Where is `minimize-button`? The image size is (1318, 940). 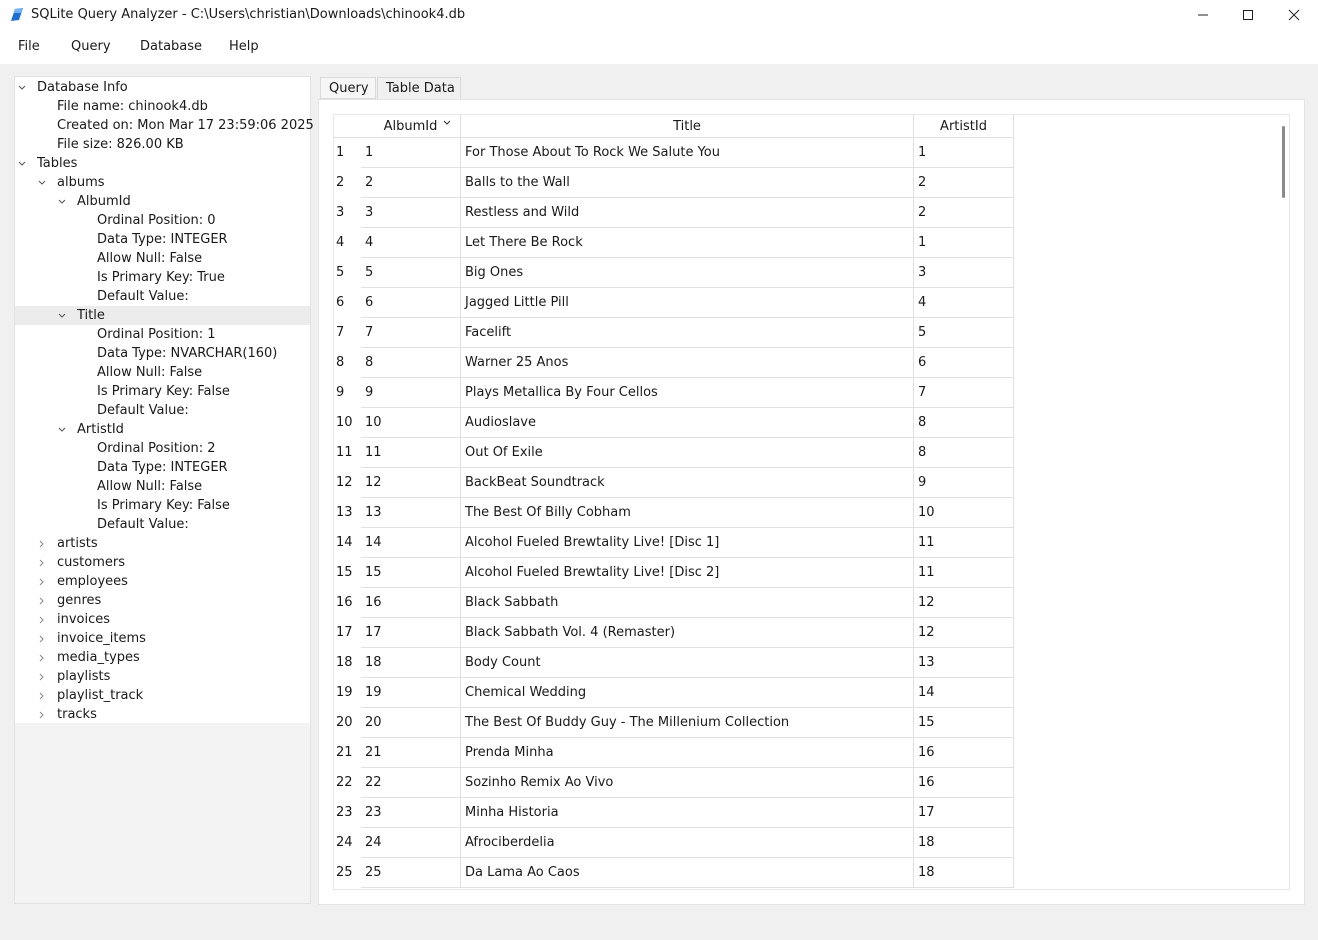 minimize-button is located at coordinates (1203, 15).